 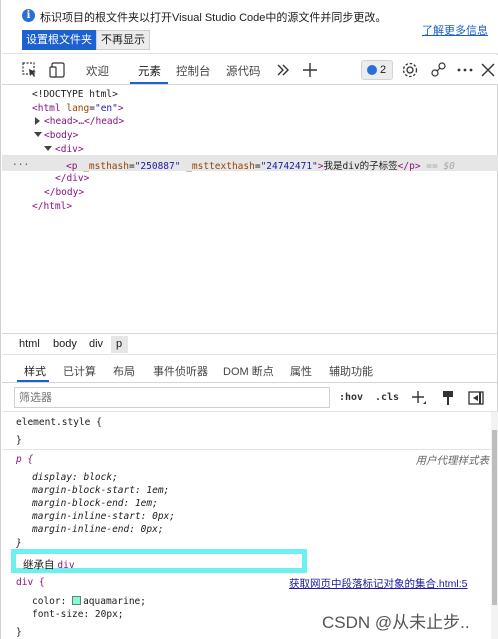 What do you see at coordinates (75, 477) in the screenshot?
I see `p-rule-display: display: block;` at bounding box center [75, 477].